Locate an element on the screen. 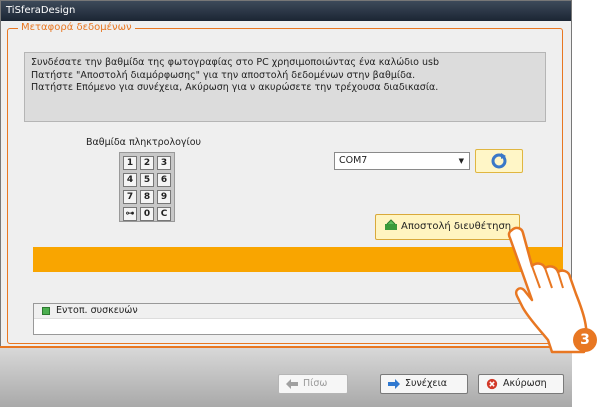 The image size is (604, 417). device-list: Εντοπ. συσκευών is located at coordinates (298, 319).